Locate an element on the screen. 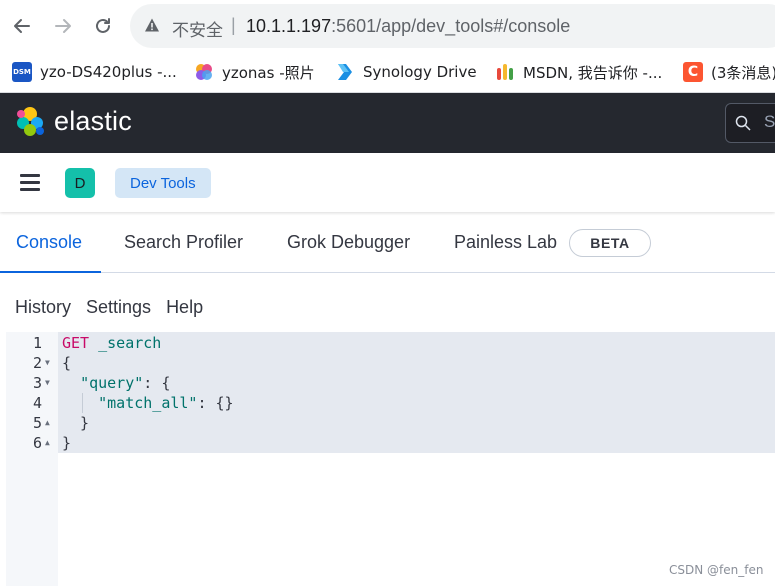  tab-grok-debugger: Grok Debugger is located at coordinates (348, 242).